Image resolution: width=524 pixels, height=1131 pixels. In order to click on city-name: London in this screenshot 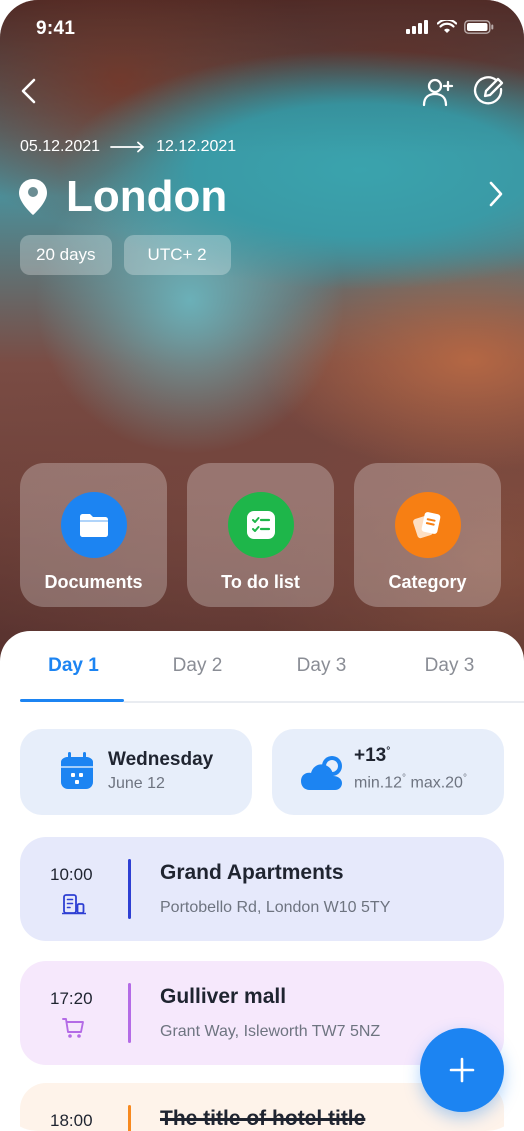, I will do `click(147, 196)`.